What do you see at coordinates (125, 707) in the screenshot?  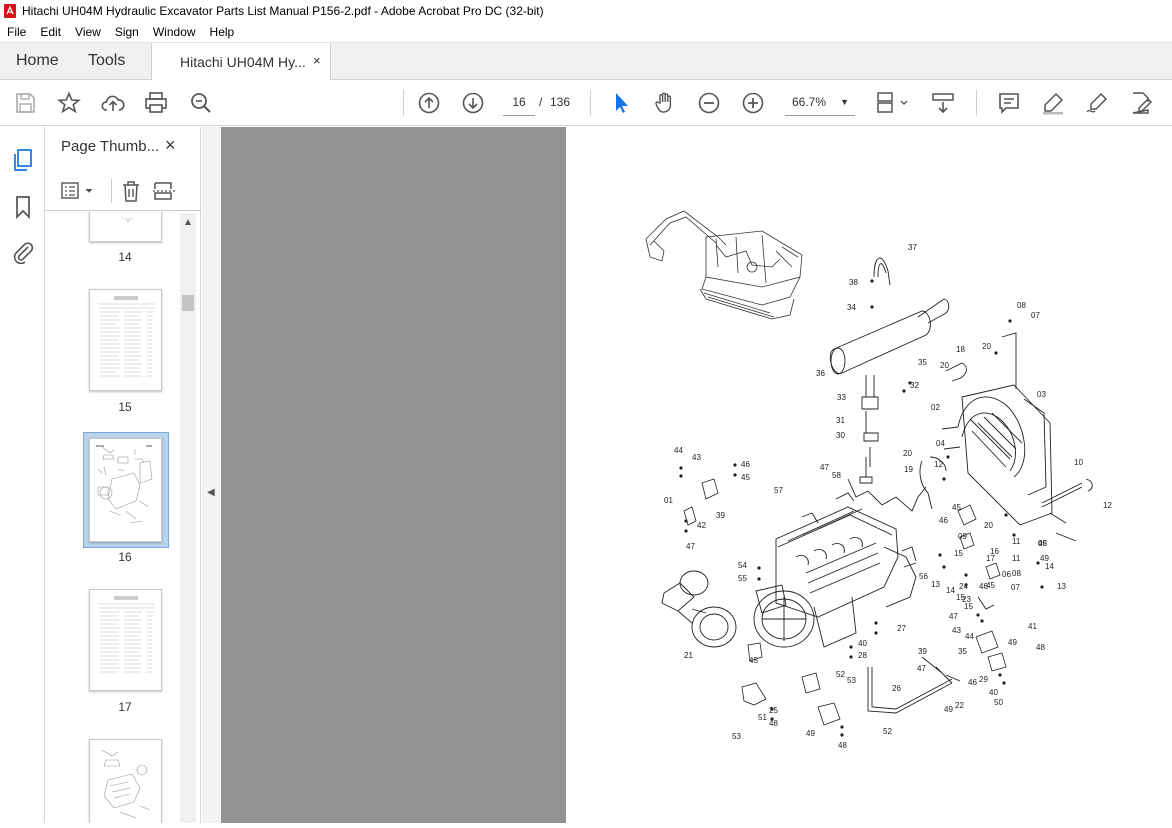 I see `thumbnail-label: 17` at bounding box center [125, 707].